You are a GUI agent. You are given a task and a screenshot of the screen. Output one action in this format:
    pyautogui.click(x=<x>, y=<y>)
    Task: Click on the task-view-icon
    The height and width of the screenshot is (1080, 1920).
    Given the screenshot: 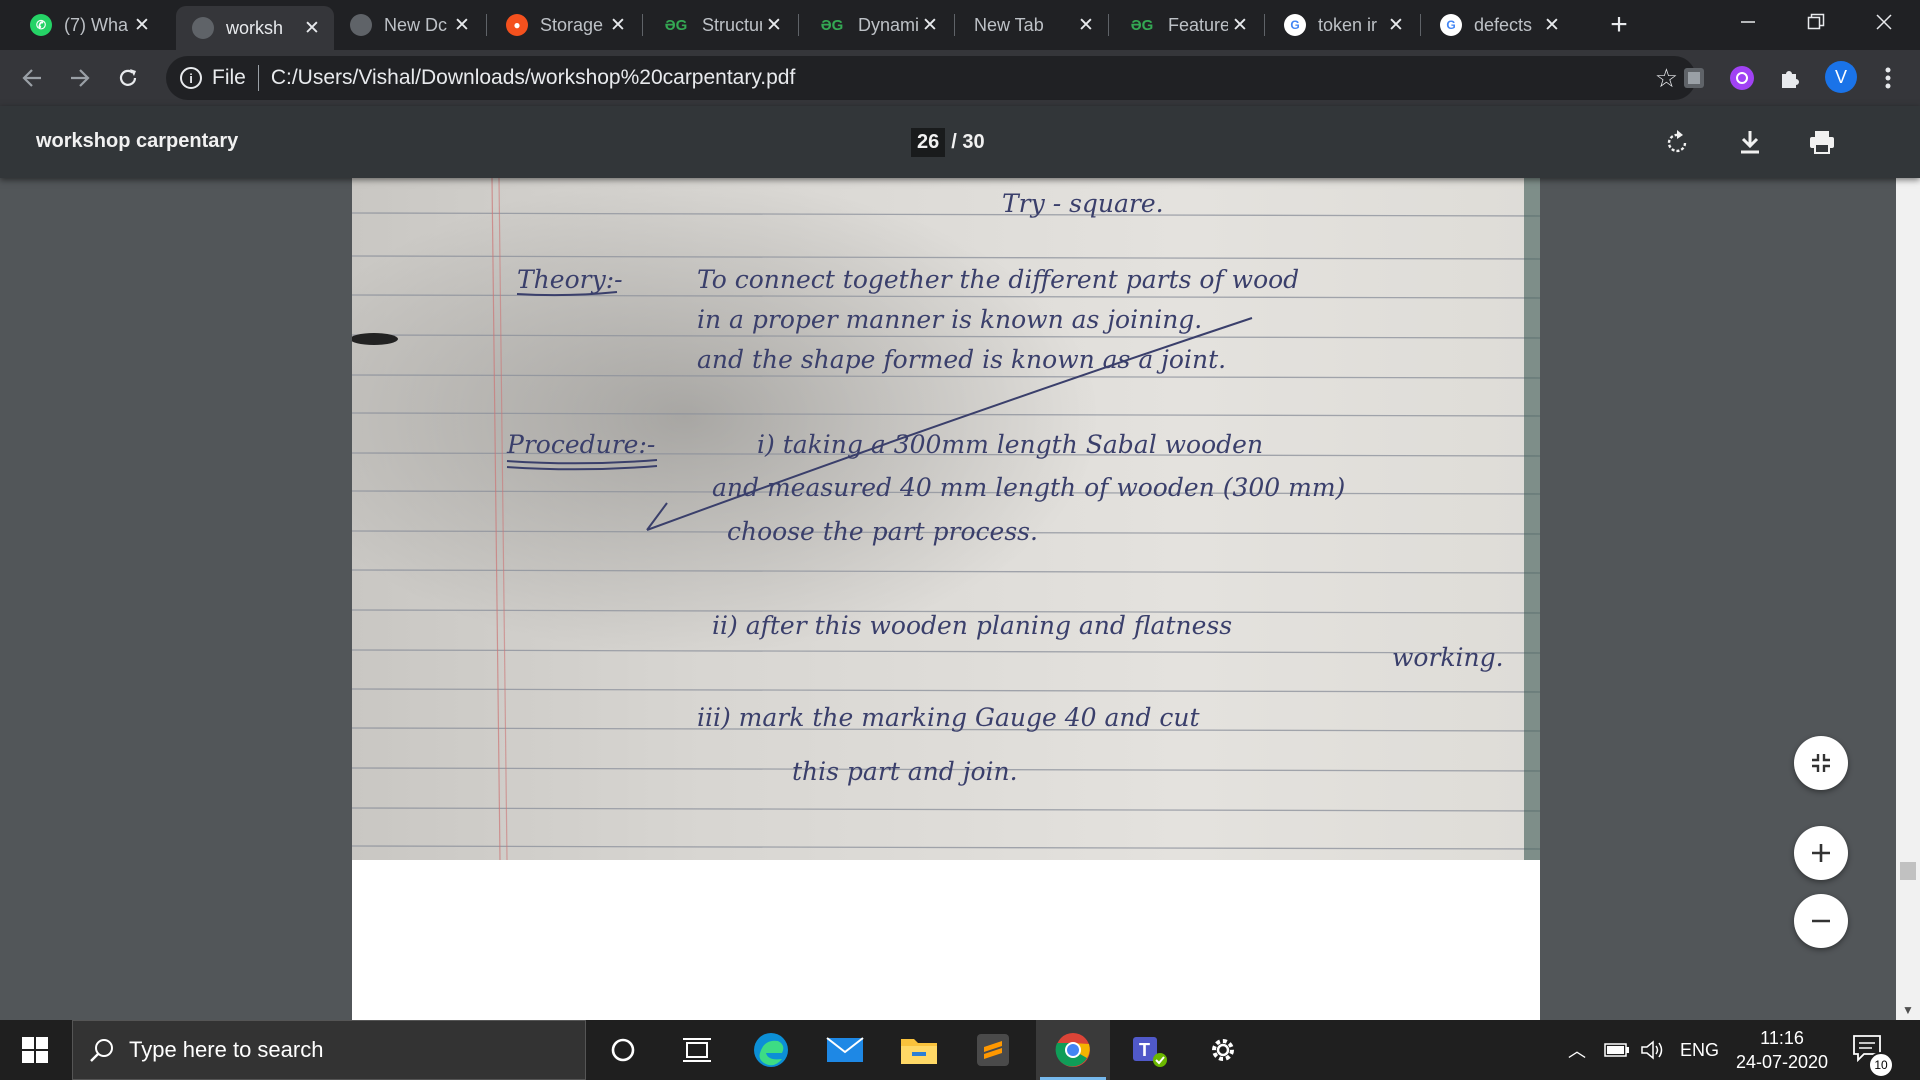 What is the action you would take?
    pyautogui.click(x=697, y=1050)
    